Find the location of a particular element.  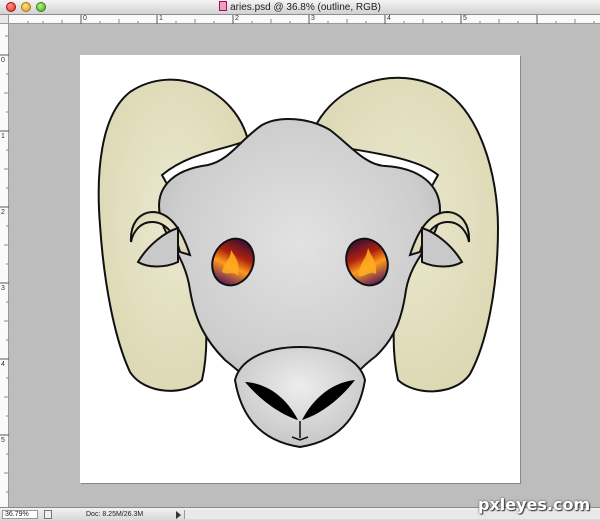

ruler-label-v5: 5 is located at coordinates (3, 440).